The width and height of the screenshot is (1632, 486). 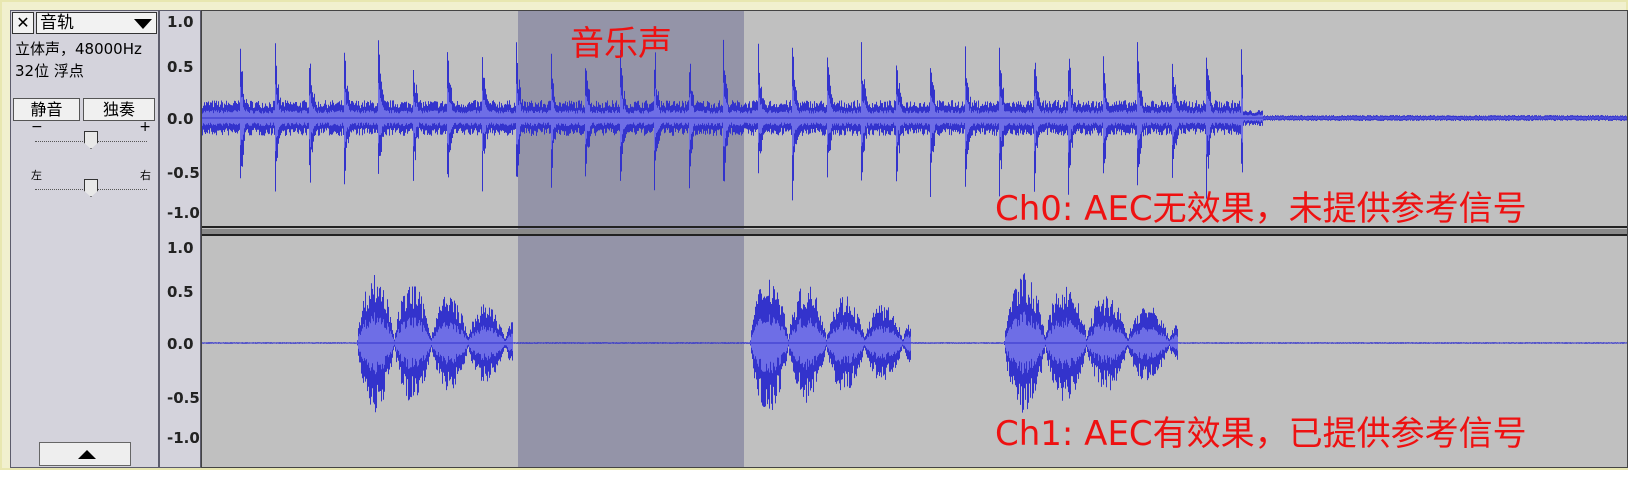 What do you see at coordinates (84, 239) in the screenshot?
I see `track-control-panel: ✕ 音轨 立体声，48000Hz 32位 浮点 静音 独奏 − + 左 右` at bounding box center [84, 239].